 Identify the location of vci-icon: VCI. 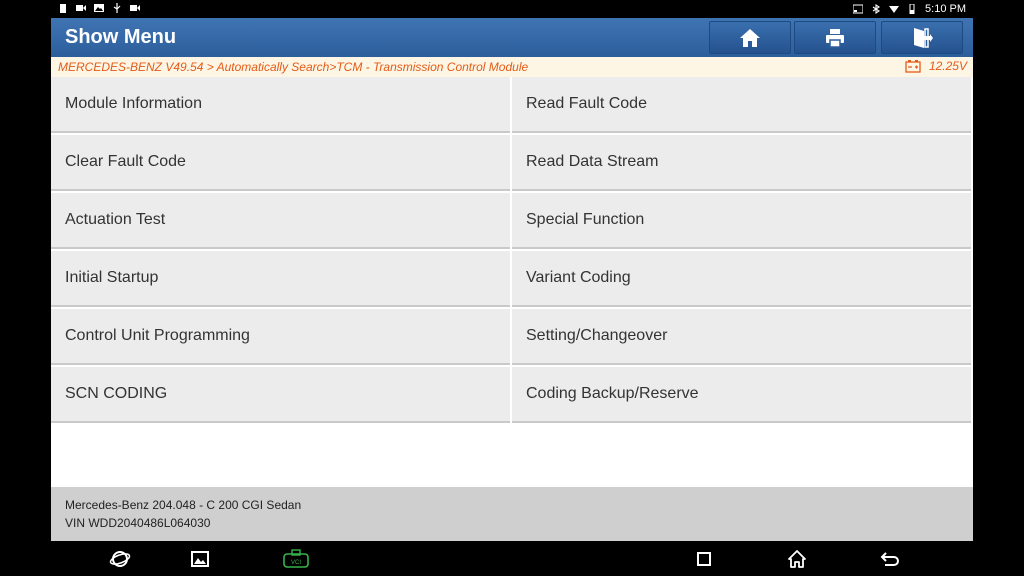
(296, 558).